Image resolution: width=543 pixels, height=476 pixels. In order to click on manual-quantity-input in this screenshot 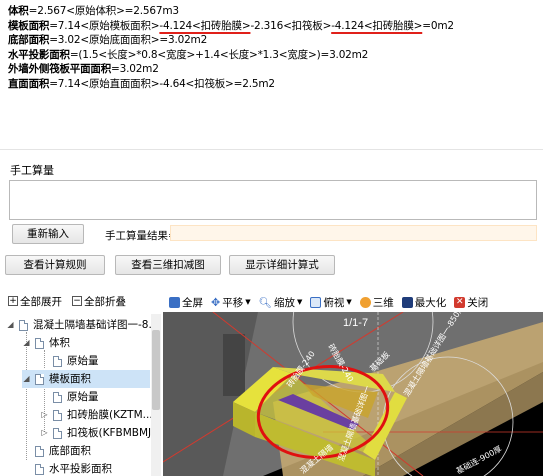, I will do `click(273, 200)`.